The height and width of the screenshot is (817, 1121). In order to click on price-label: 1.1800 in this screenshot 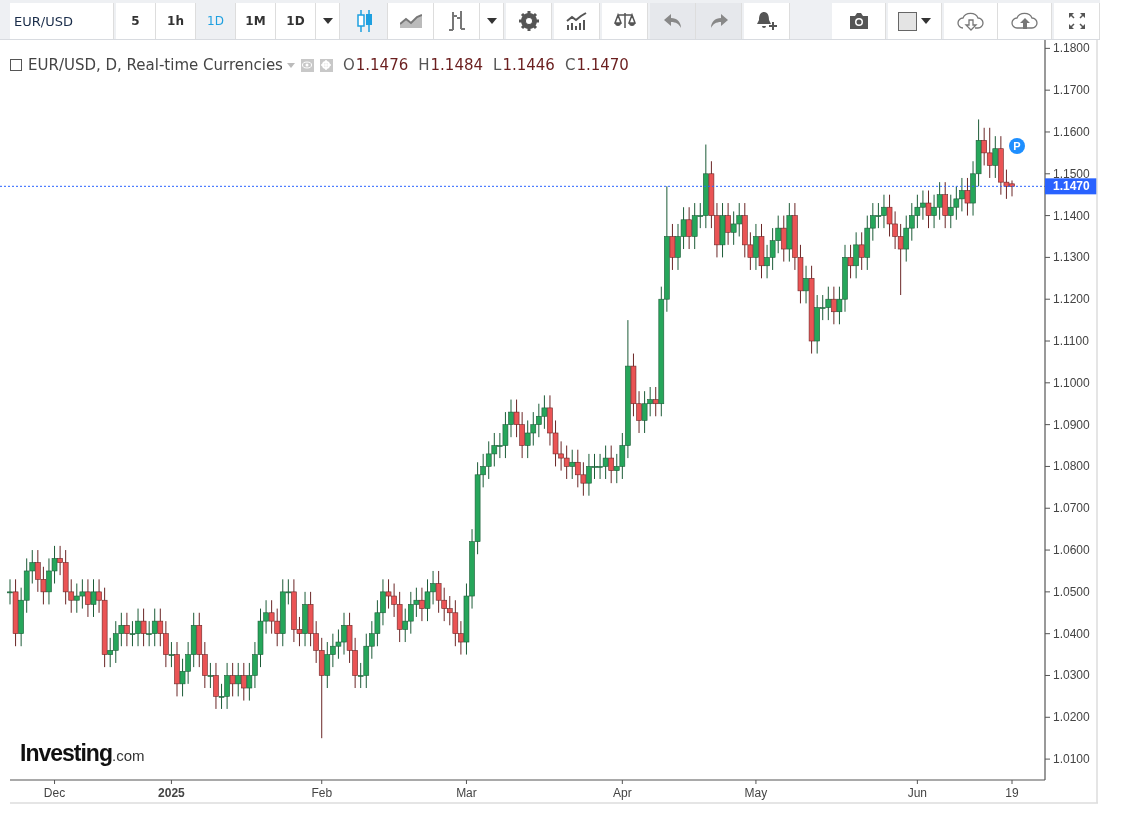, I will do `click(1071, 48)`.